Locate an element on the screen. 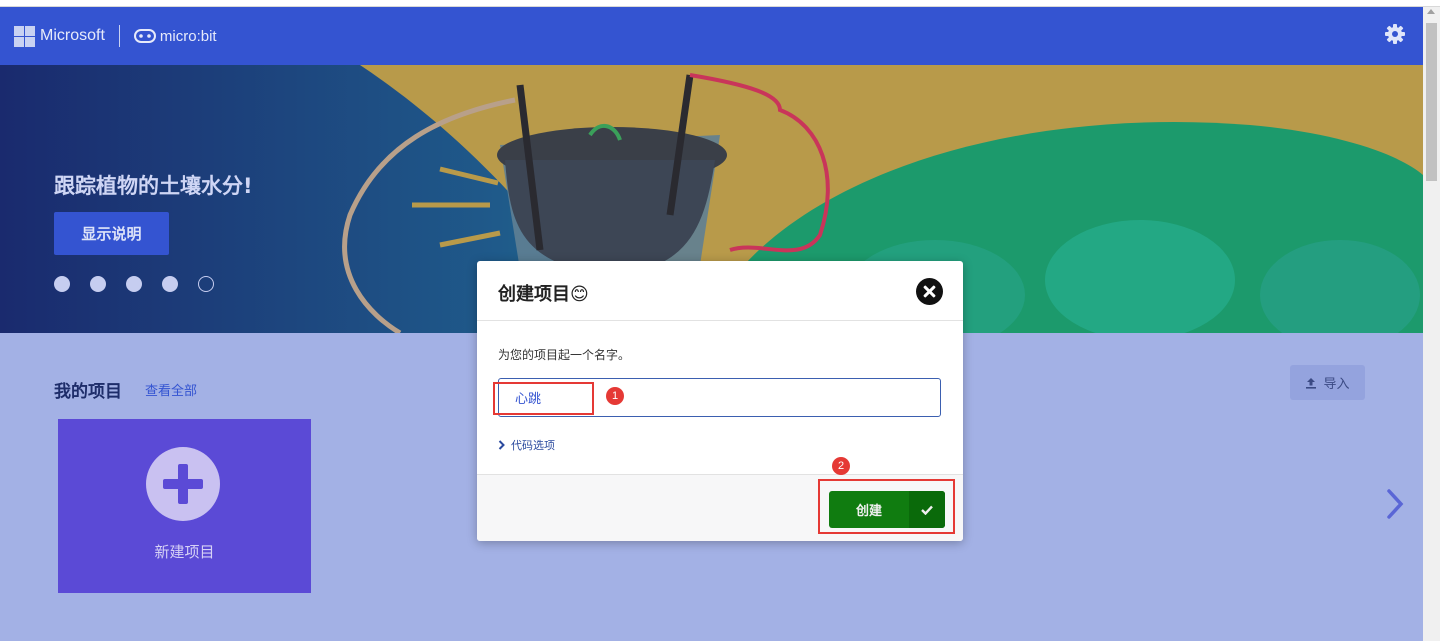 Image resolution: width=1440 pixels, height=641 pixels. upload-icon is located at coordinates (1311, 383).